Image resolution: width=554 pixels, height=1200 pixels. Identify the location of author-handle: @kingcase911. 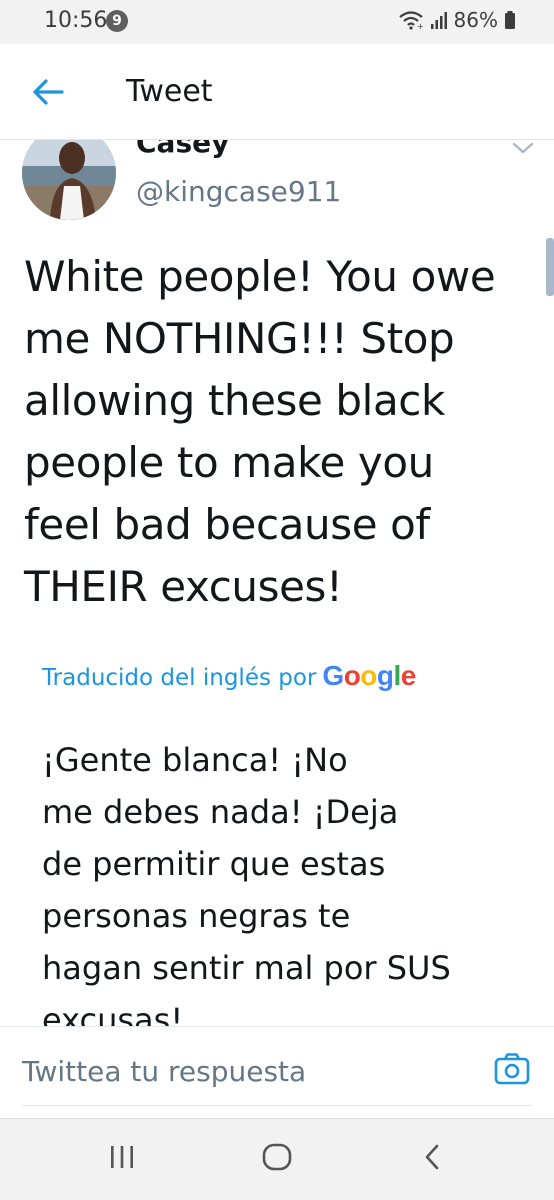
(238, 191).